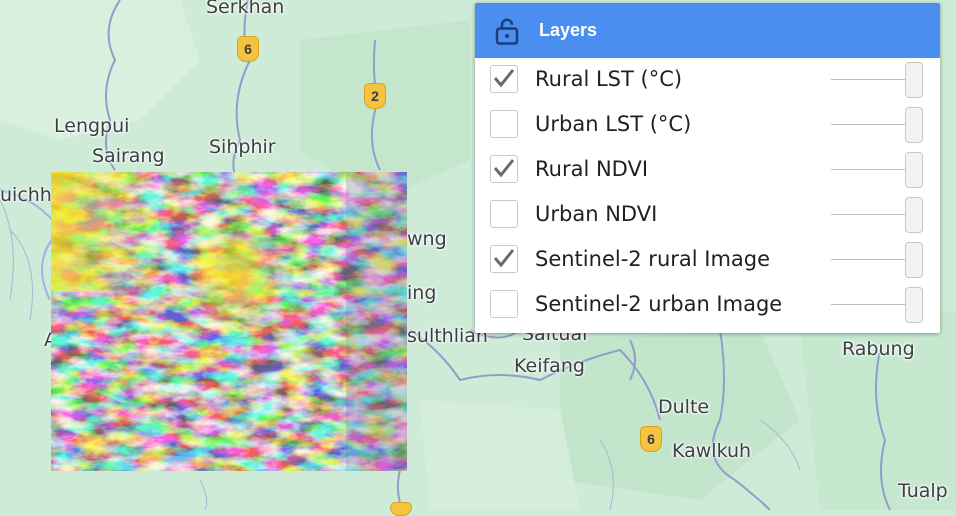 This screenshot has width=956, height=516. What do you see at coordinates (707, 215) in the screenshot?
I see `layer-row-urban-ndvi: Urban NDVI` at bounding box center [707, 215].